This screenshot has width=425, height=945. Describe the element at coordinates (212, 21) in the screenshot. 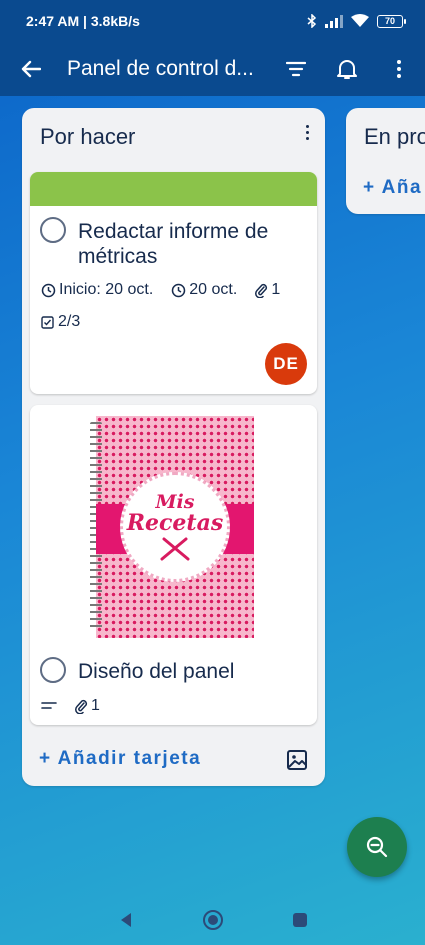

I see `status-bar: 2:47 AM | 3.8kB/s 70` at that location.